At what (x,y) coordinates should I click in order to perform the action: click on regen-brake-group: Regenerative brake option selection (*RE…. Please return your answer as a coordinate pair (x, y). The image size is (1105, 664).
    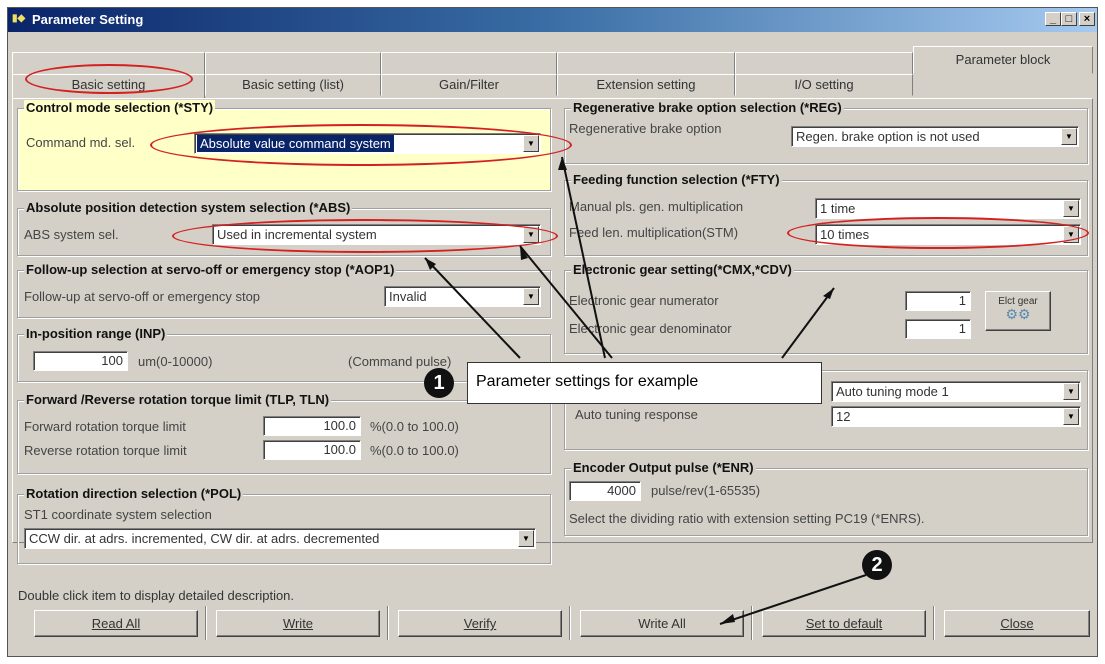
    Looking at the image, I should click on (826, 132).